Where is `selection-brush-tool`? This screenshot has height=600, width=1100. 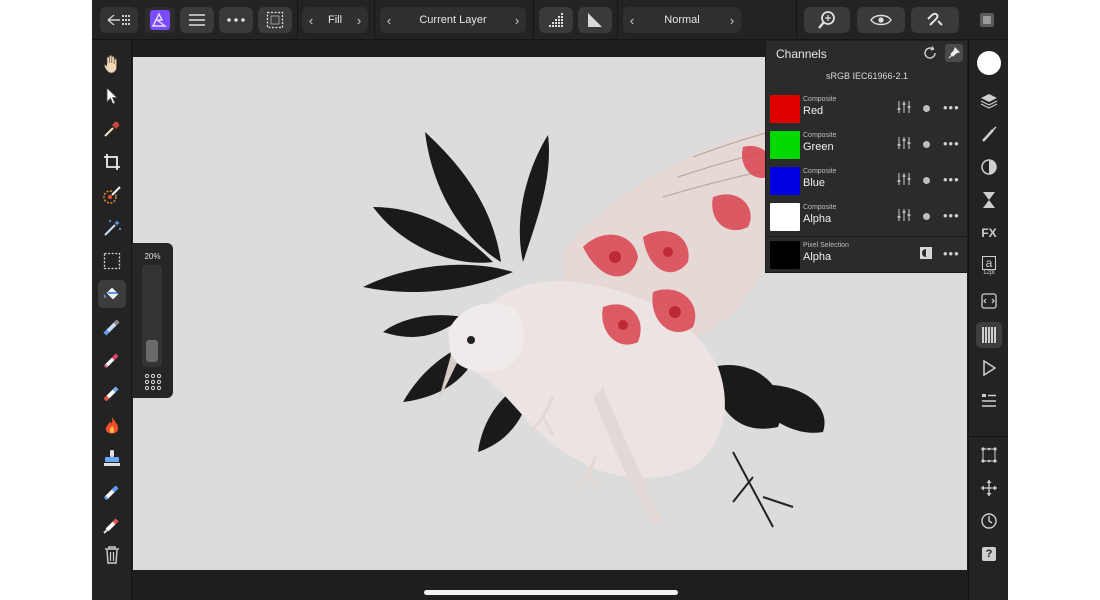 selection-brush-tool is located at coordinates (112, 195).